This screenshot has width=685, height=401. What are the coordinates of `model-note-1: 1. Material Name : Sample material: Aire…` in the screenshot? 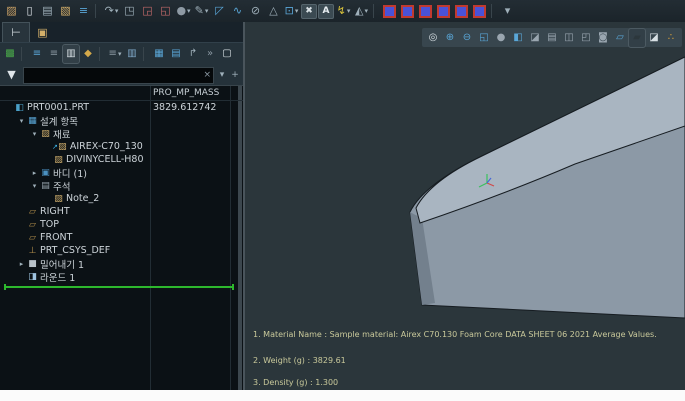 It's located at (455, 334).